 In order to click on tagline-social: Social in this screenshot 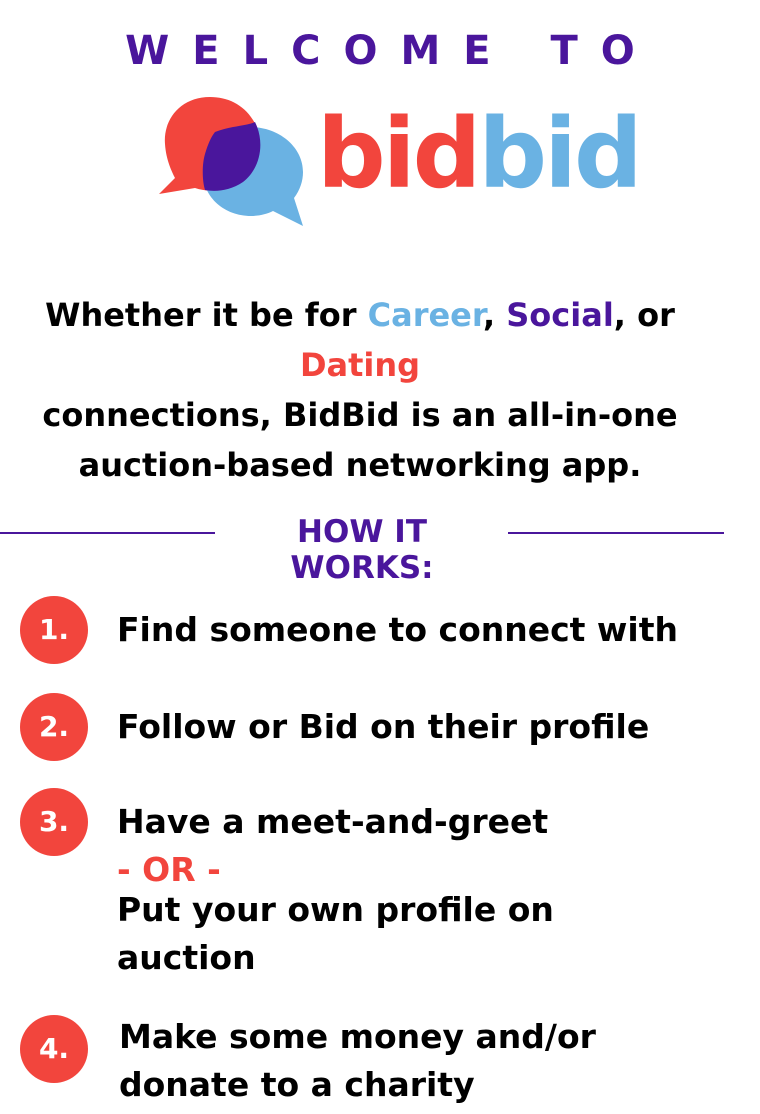, I will do `click(560, 315)`.